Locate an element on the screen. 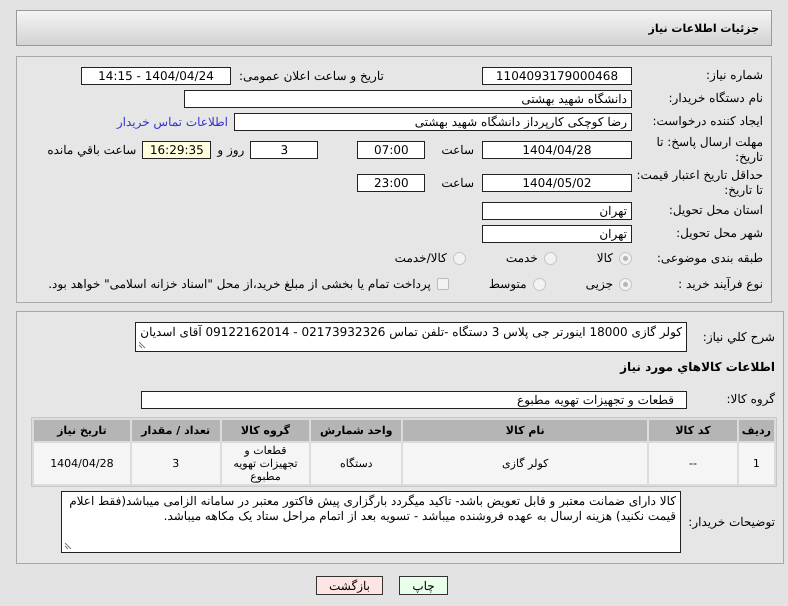 This screenshot has height=606, width=788. field-label: ایجاد کننده درخواست: is located at coordinates (707, 121).